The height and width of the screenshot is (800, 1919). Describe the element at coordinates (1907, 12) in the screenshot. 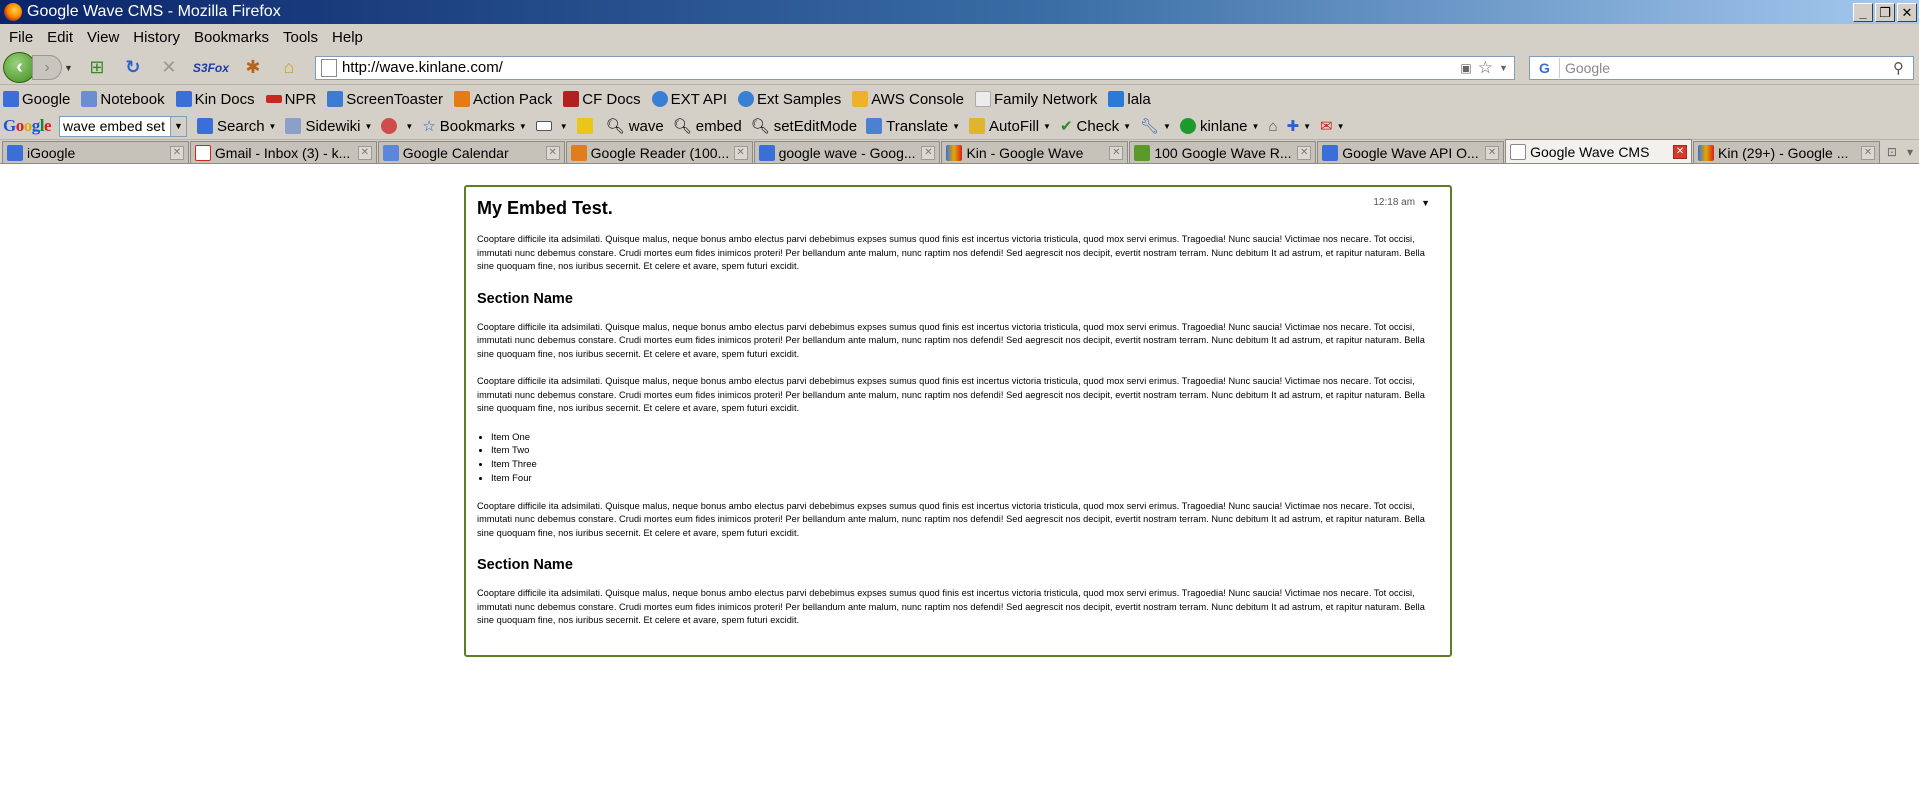

I see `close-window-button: ✕` at that location.